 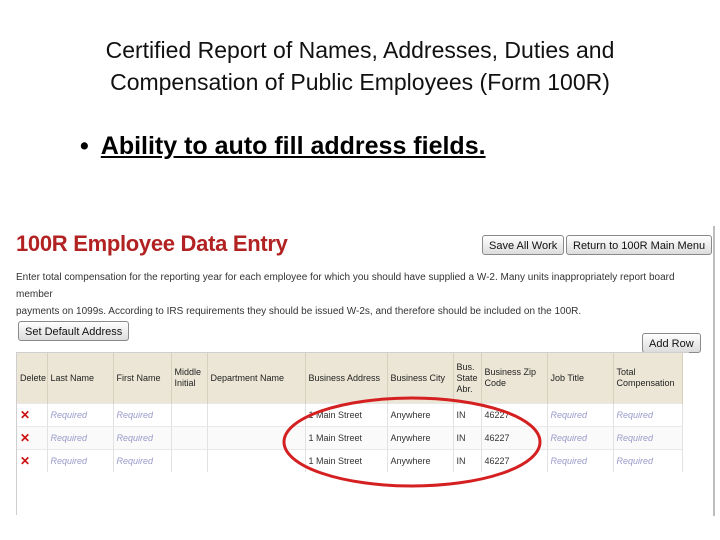 I want to click on col-header-business-address: Business Address, so click(x=346, y=378).